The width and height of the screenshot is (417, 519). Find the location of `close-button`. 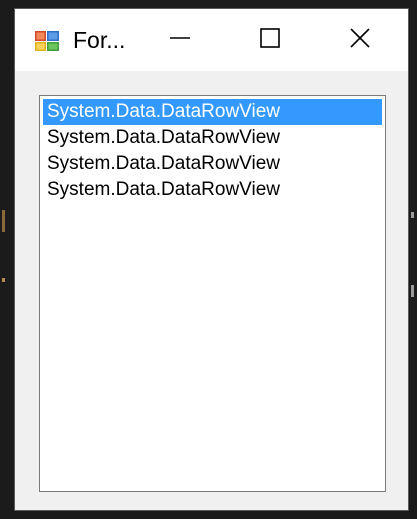

close-button is located at coordinates (360, 40).